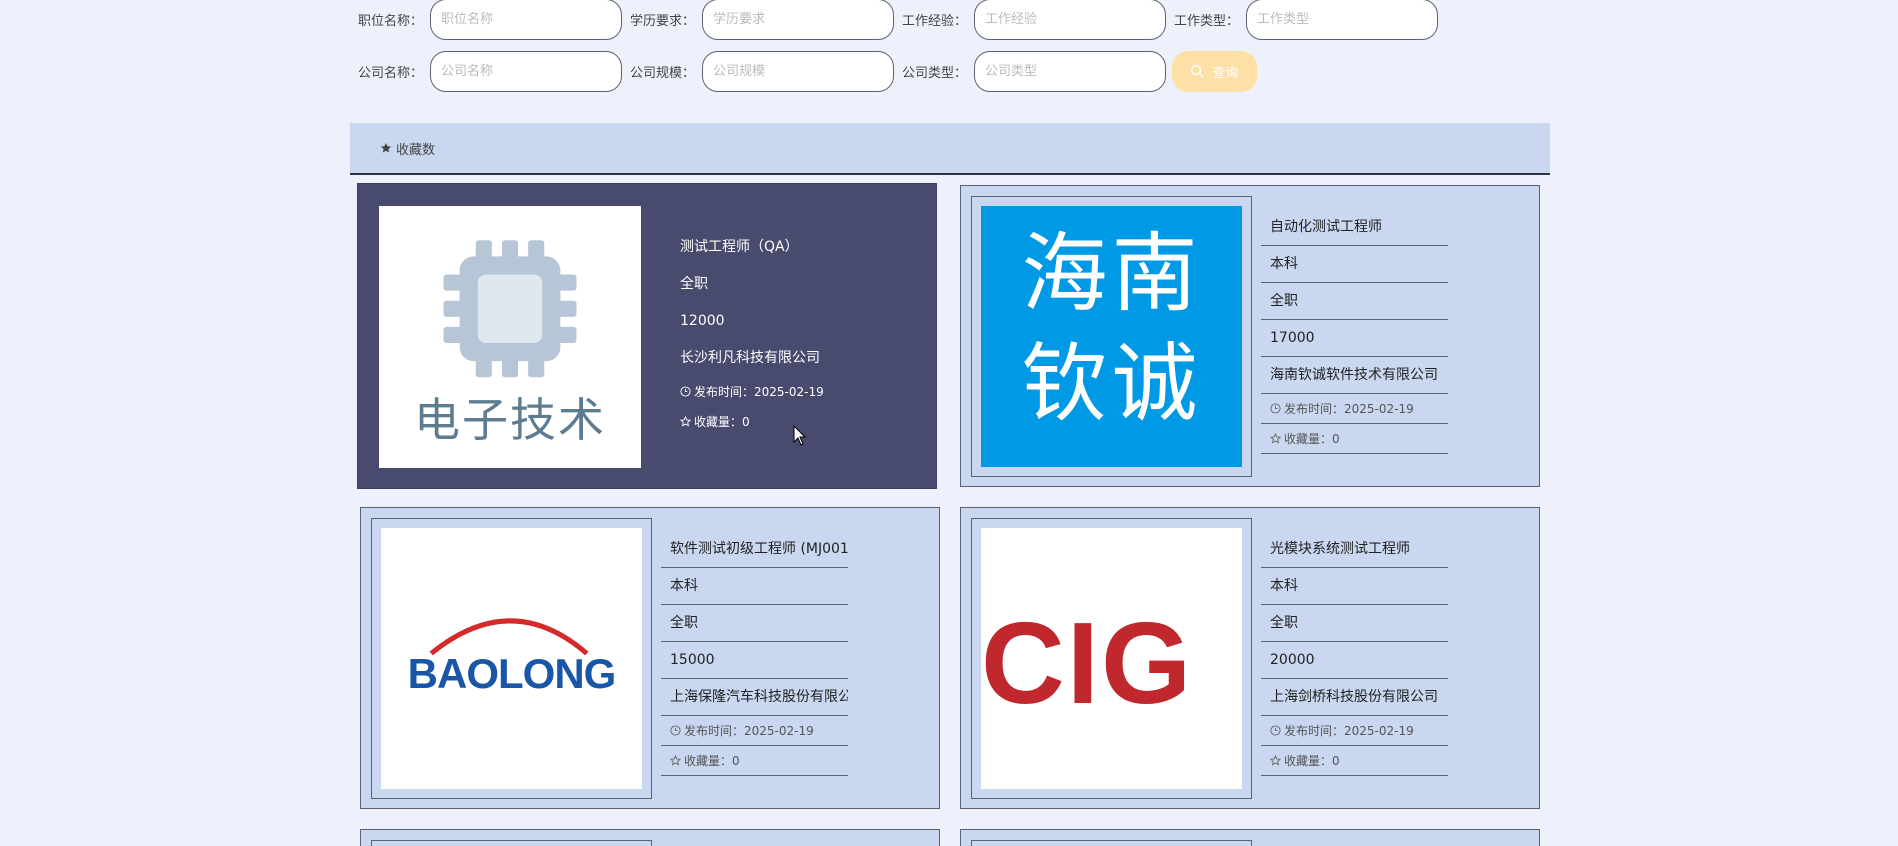 This screenshot has height=846, width=1898. I want to click on company-logo-frame: CIG, so click(1111, 658).